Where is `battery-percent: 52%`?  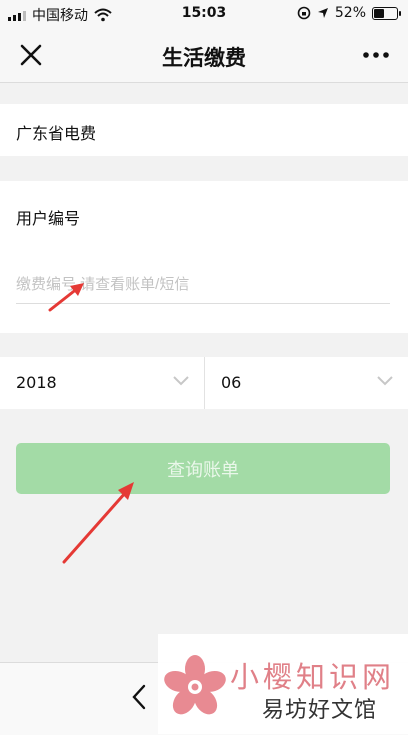 battery-percent: 52% is located at coordinates (350, 13).